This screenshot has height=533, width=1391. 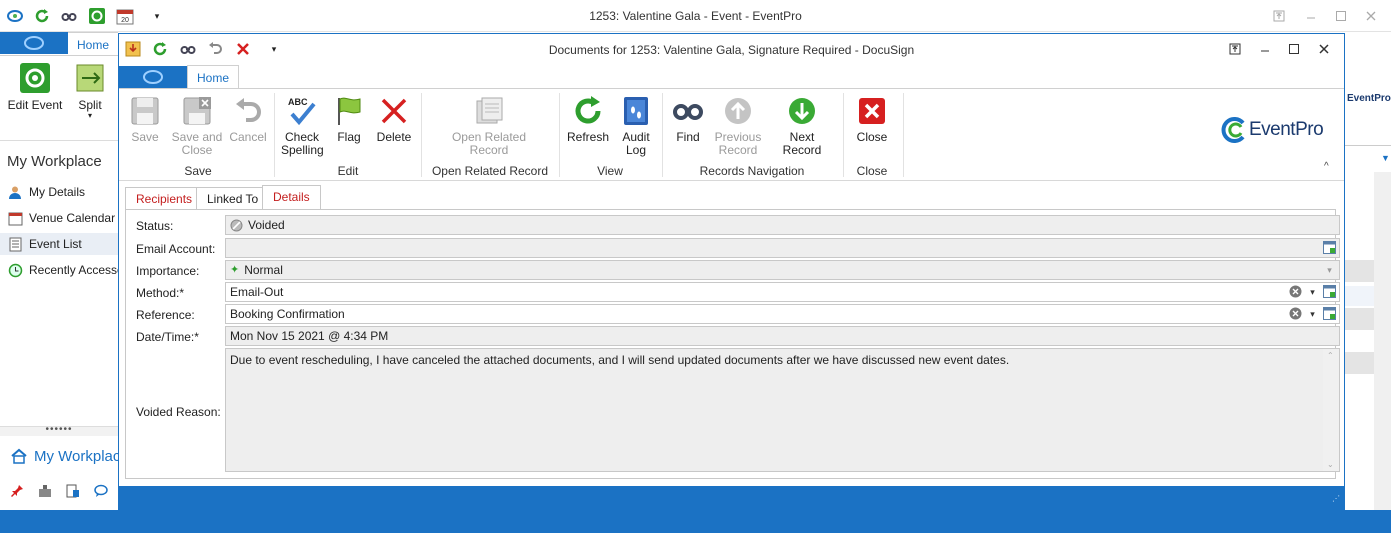 I want to click on open-related-record-button: Open Related Record, so click(x=489, y=126).